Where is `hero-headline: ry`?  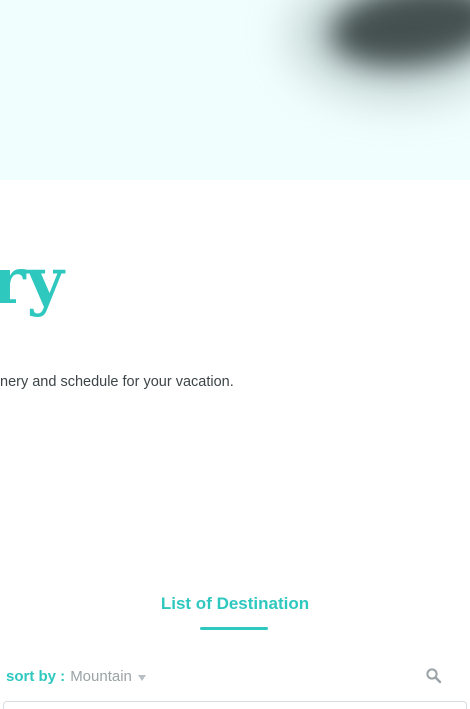 hero-headline: ry is located at coordinates (32, 281).